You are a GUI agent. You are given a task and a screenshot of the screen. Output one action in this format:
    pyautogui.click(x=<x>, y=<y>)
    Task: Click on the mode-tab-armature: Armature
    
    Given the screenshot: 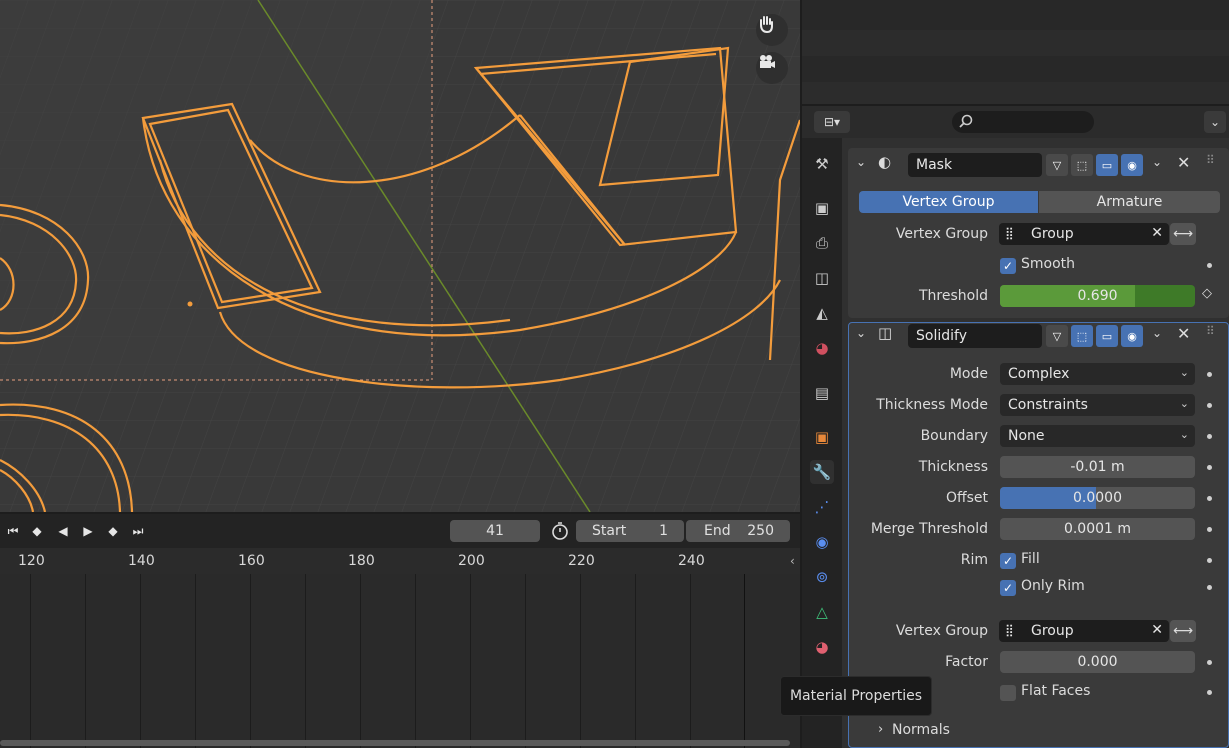 What is the action you would take?
    pyautogui.click(x=1129, y=202)
    